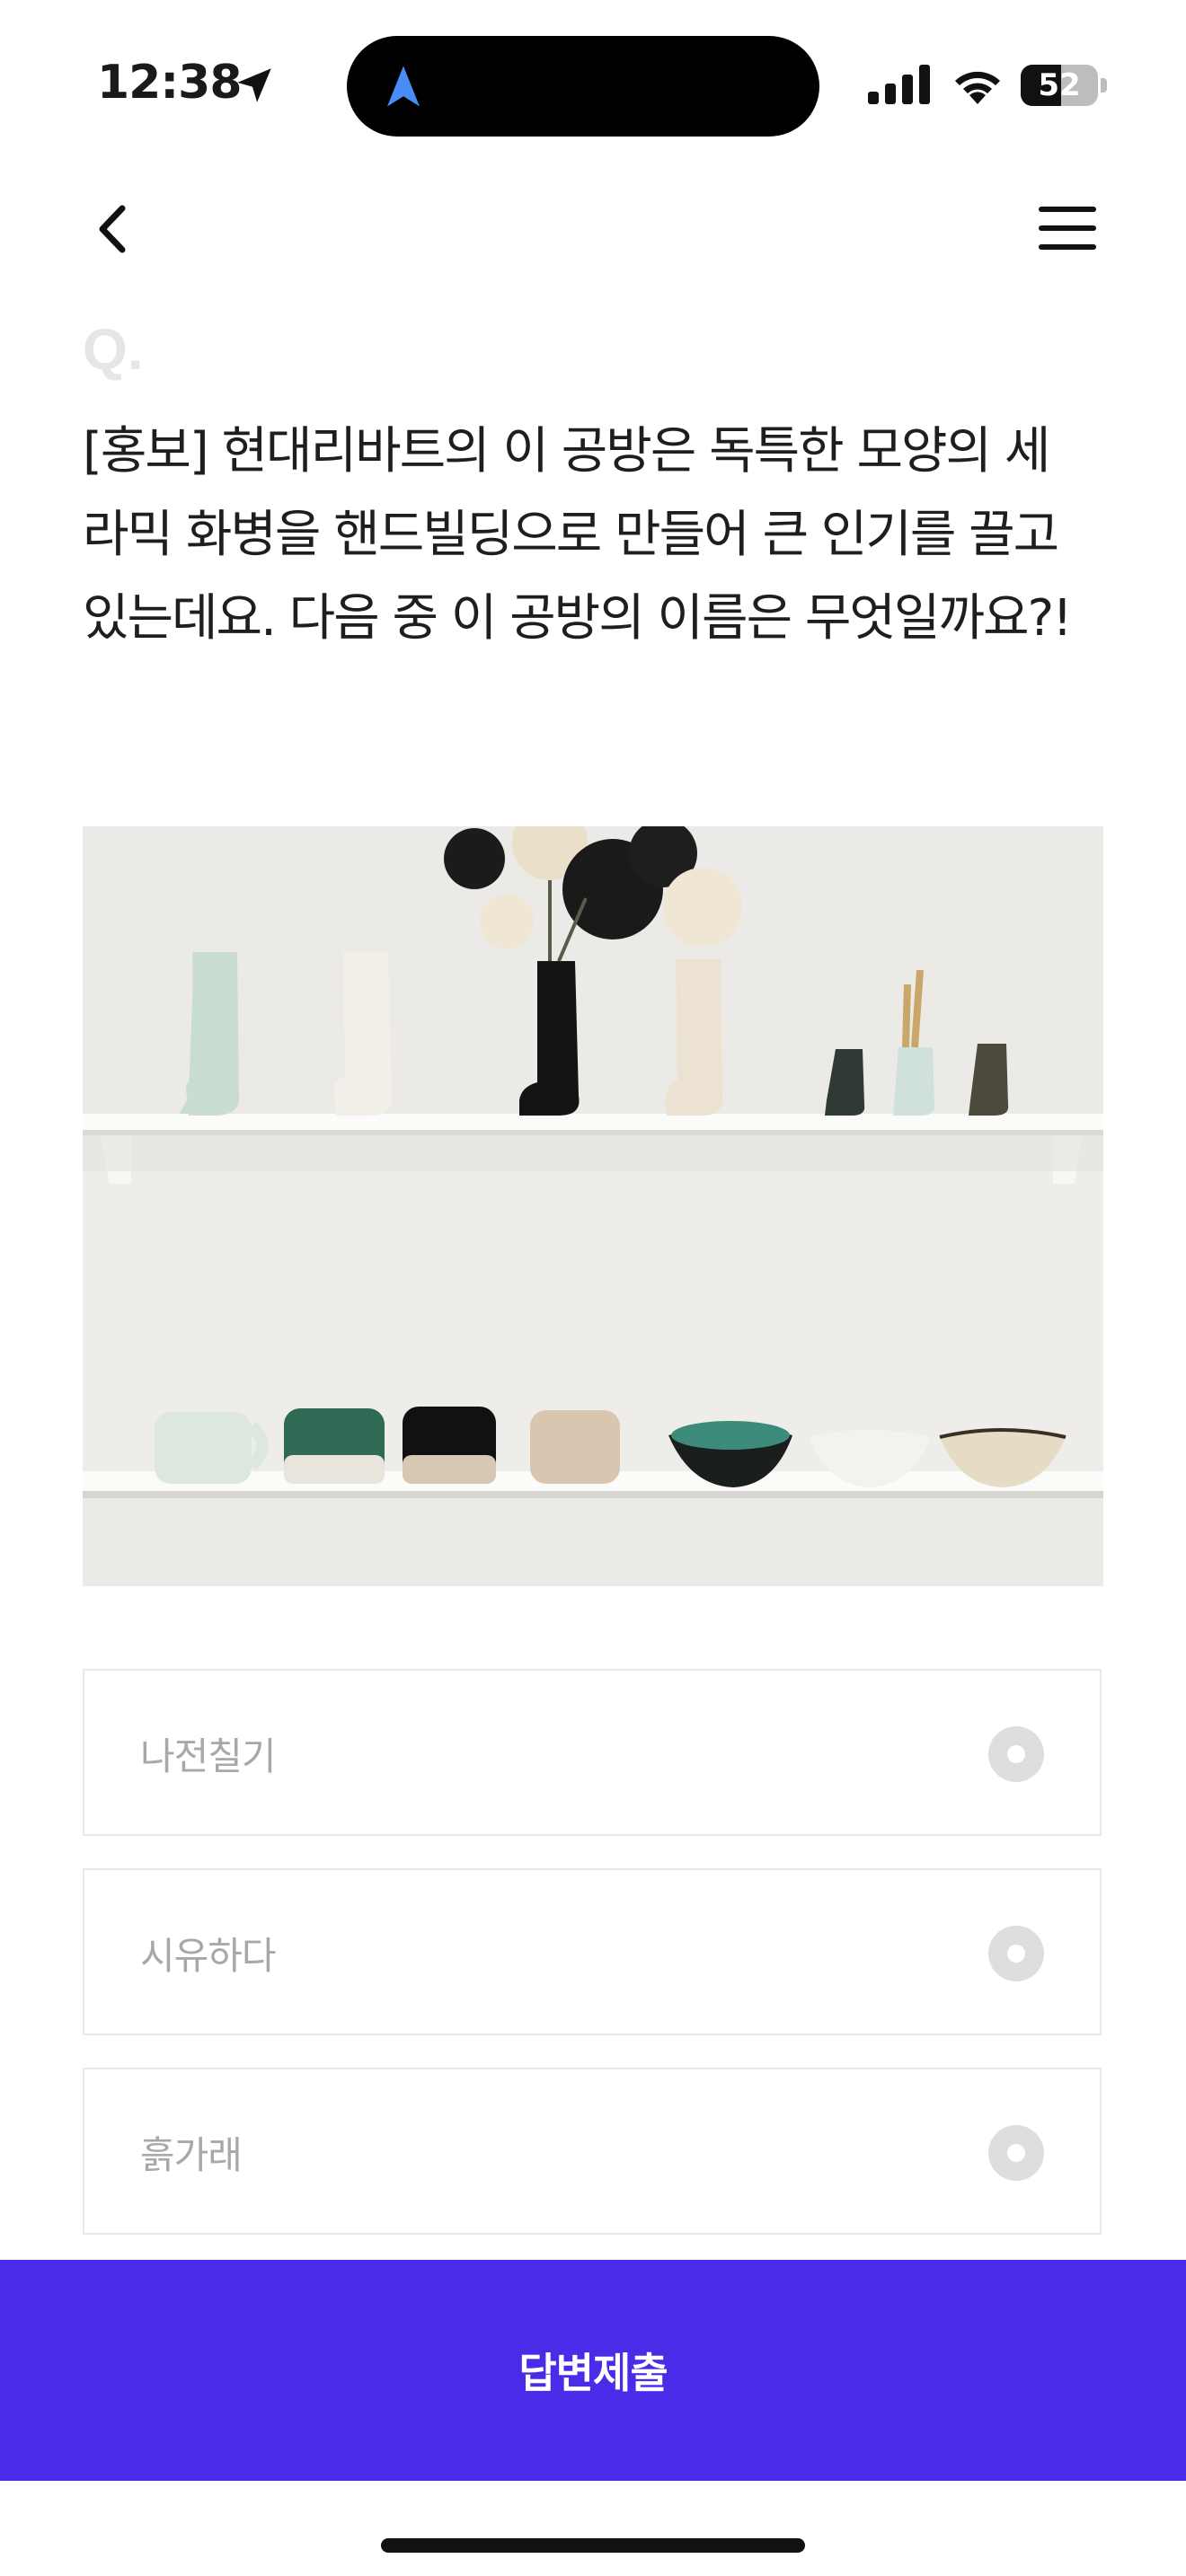 The height and width of the screenshot is (2576, 1186). Describe the element at coordinates (592, 2151) in the screenshot. I see `answer-option-3: 흙가래` at that location.